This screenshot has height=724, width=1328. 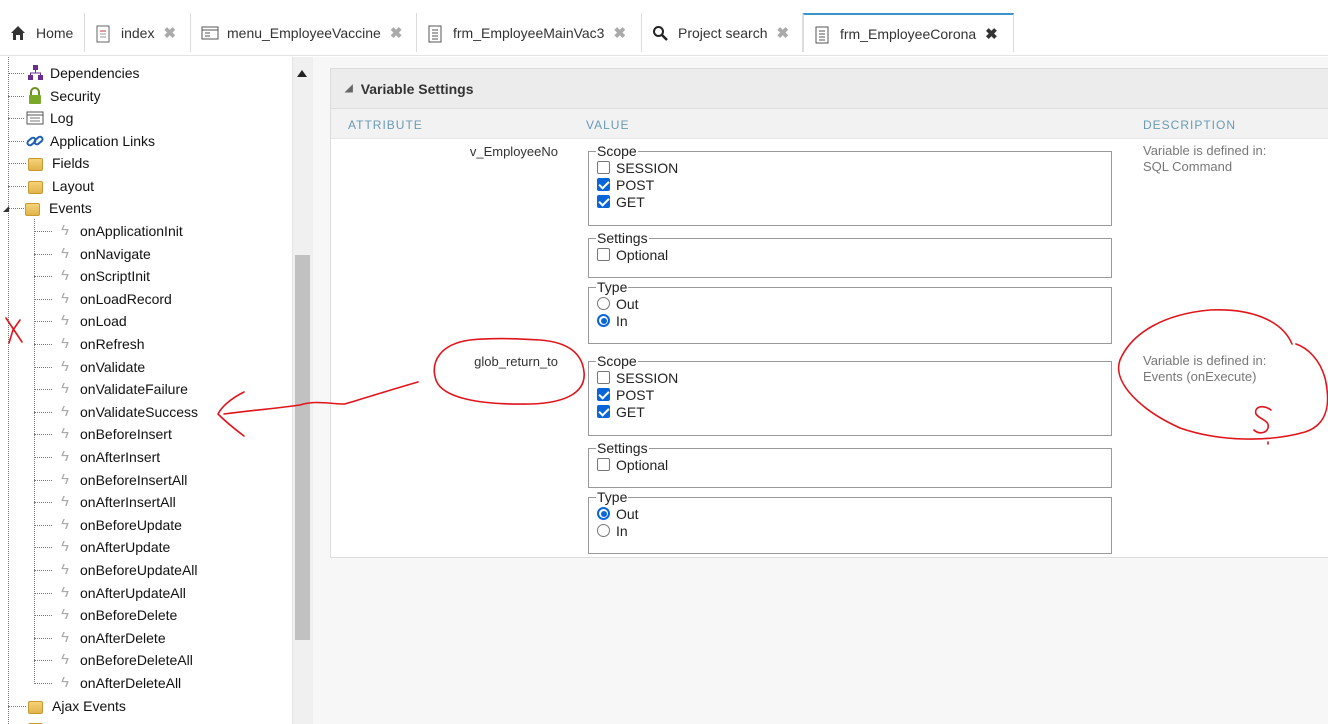 What do you see at coordinates (95, 73) in the screenshot?
I see `tree-item-label: Dependencies` at bounding box center [95, 73].